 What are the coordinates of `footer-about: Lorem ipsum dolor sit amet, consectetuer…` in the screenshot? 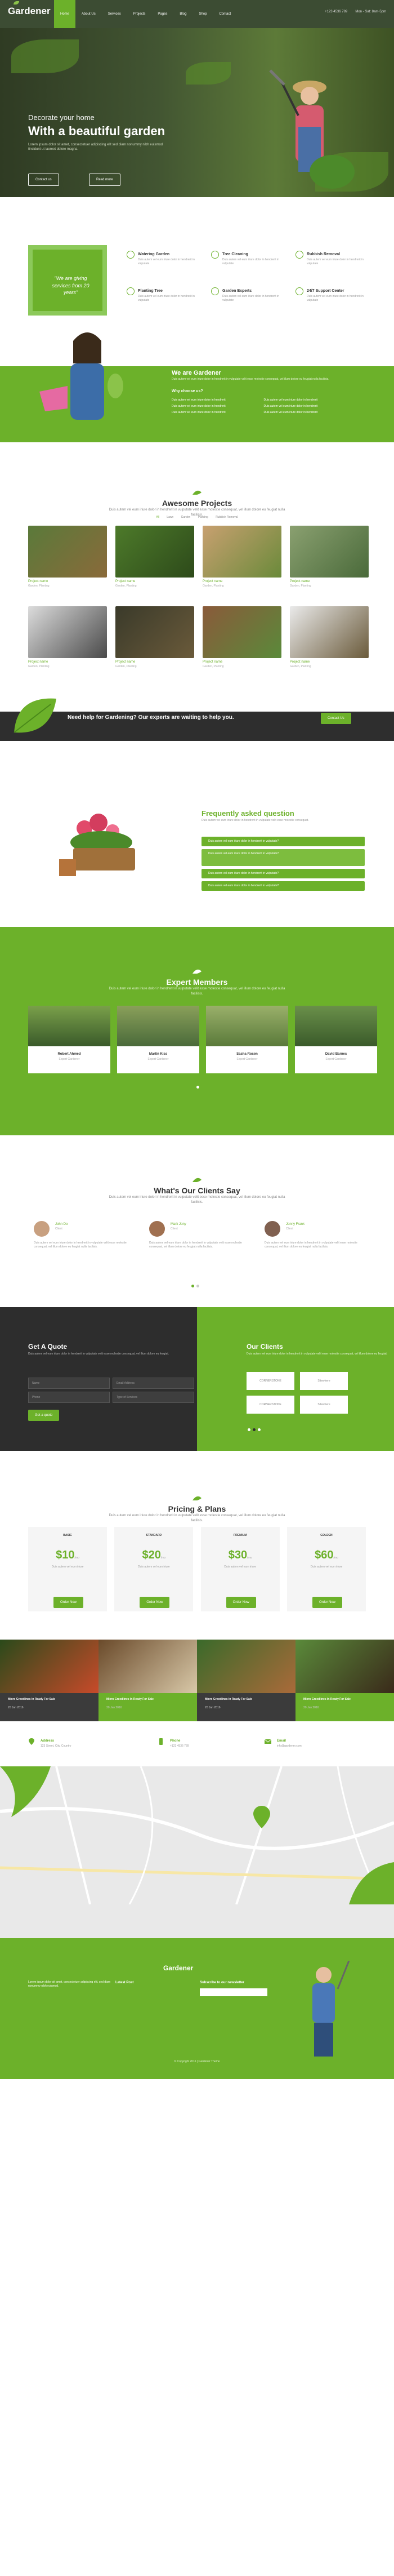 It's located at (69, 1984).